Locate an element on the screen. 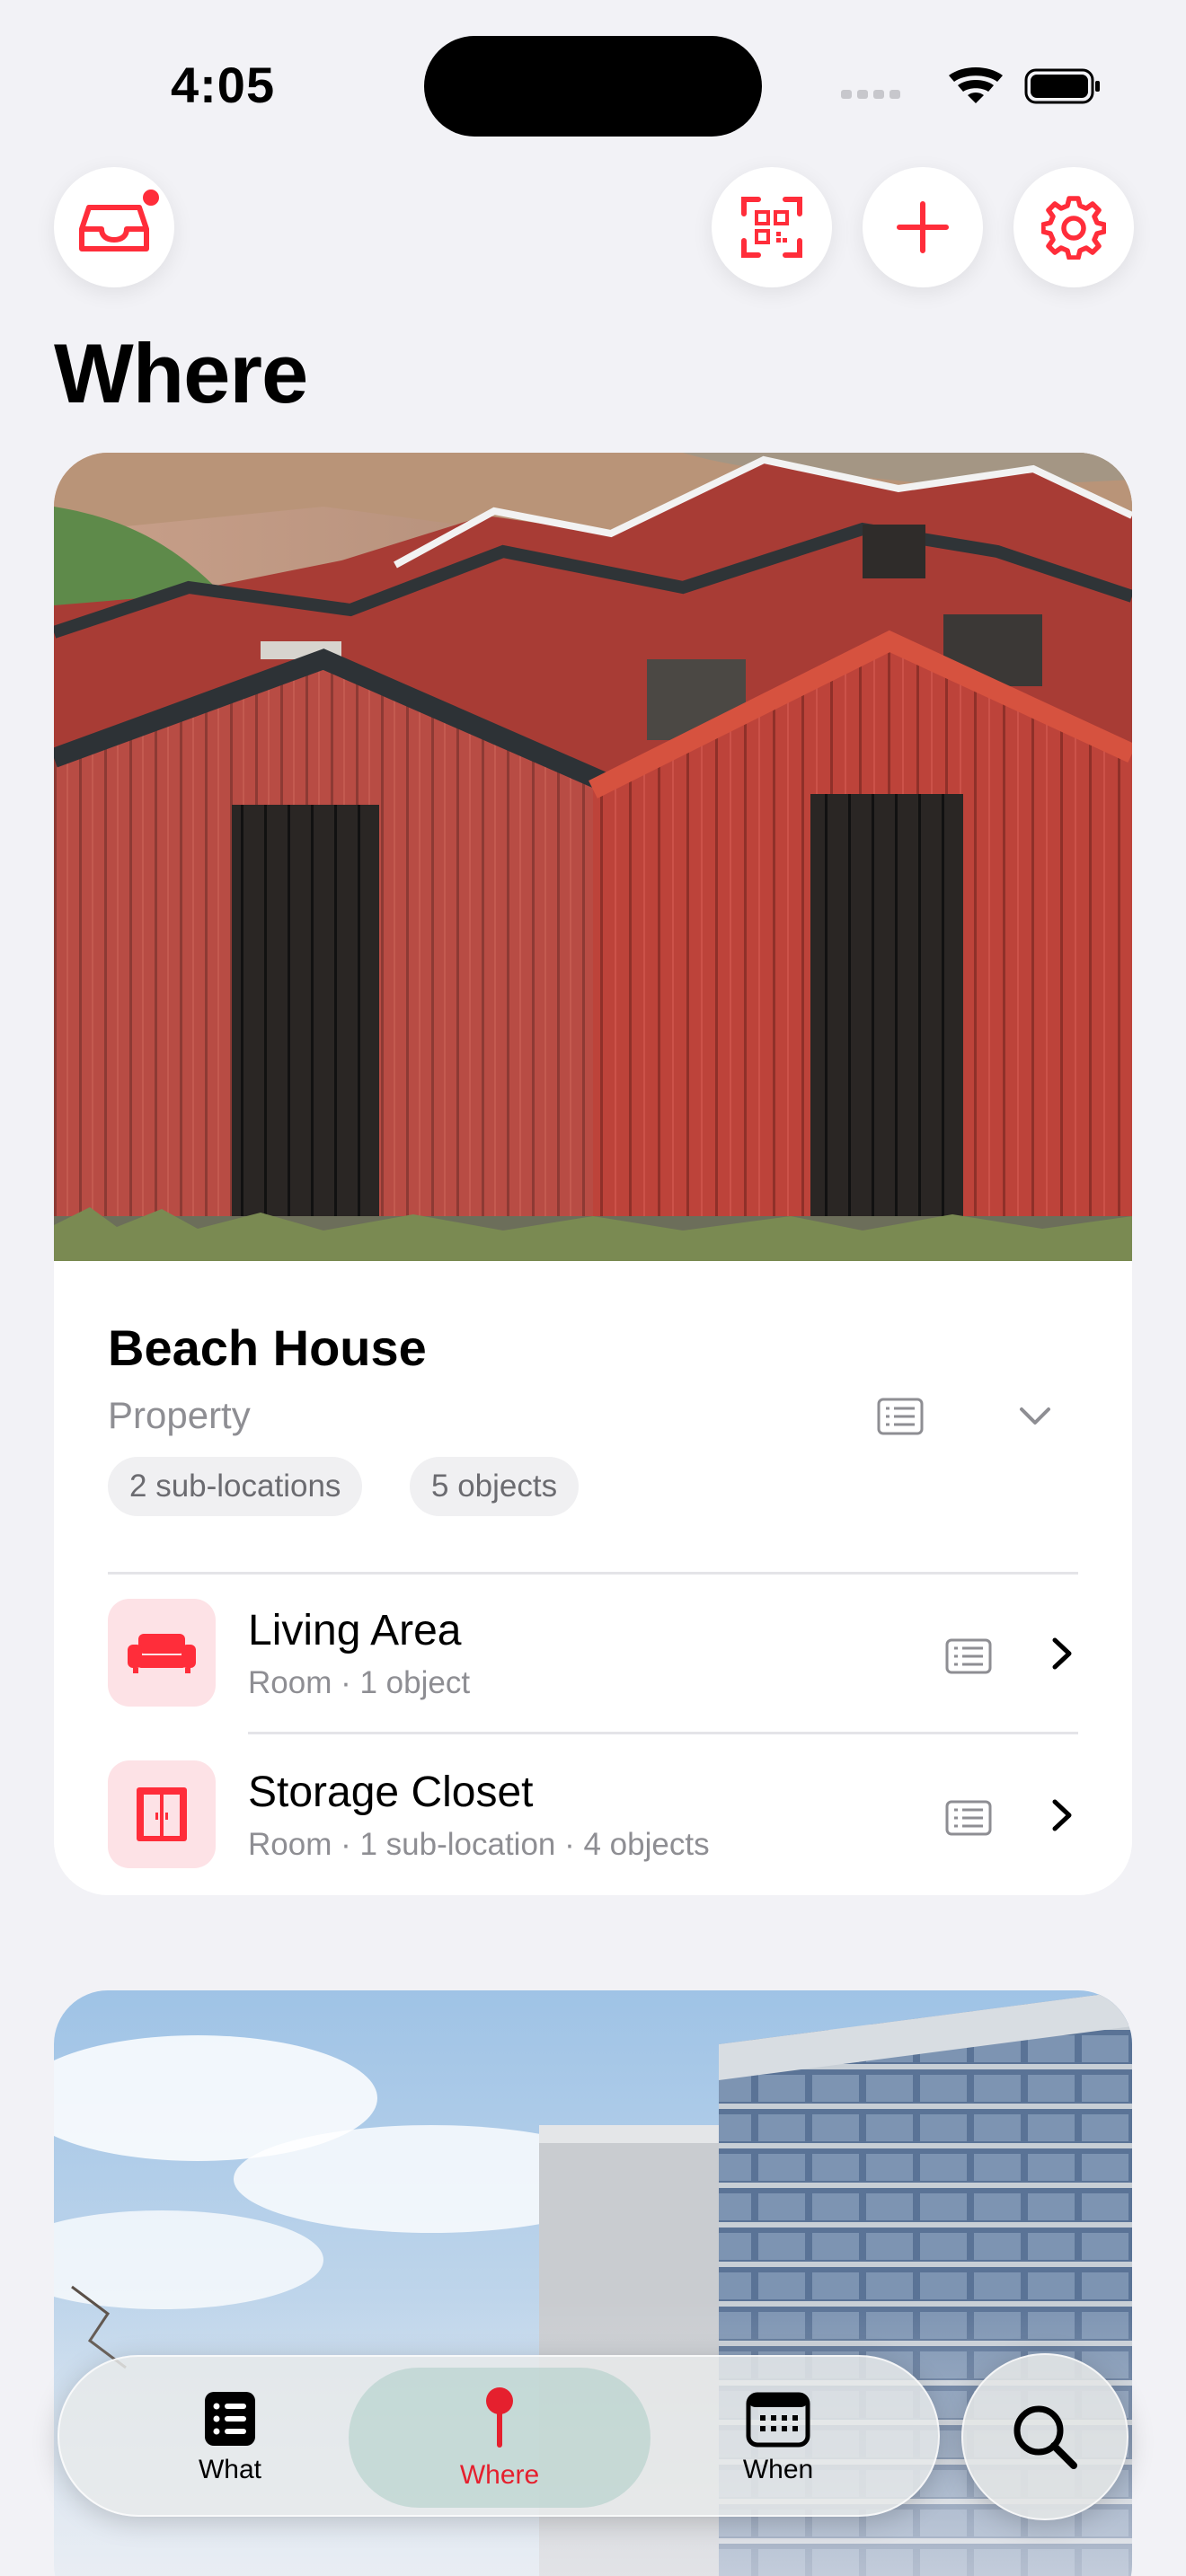  wifi-icon is located at coordinates (976, 85).